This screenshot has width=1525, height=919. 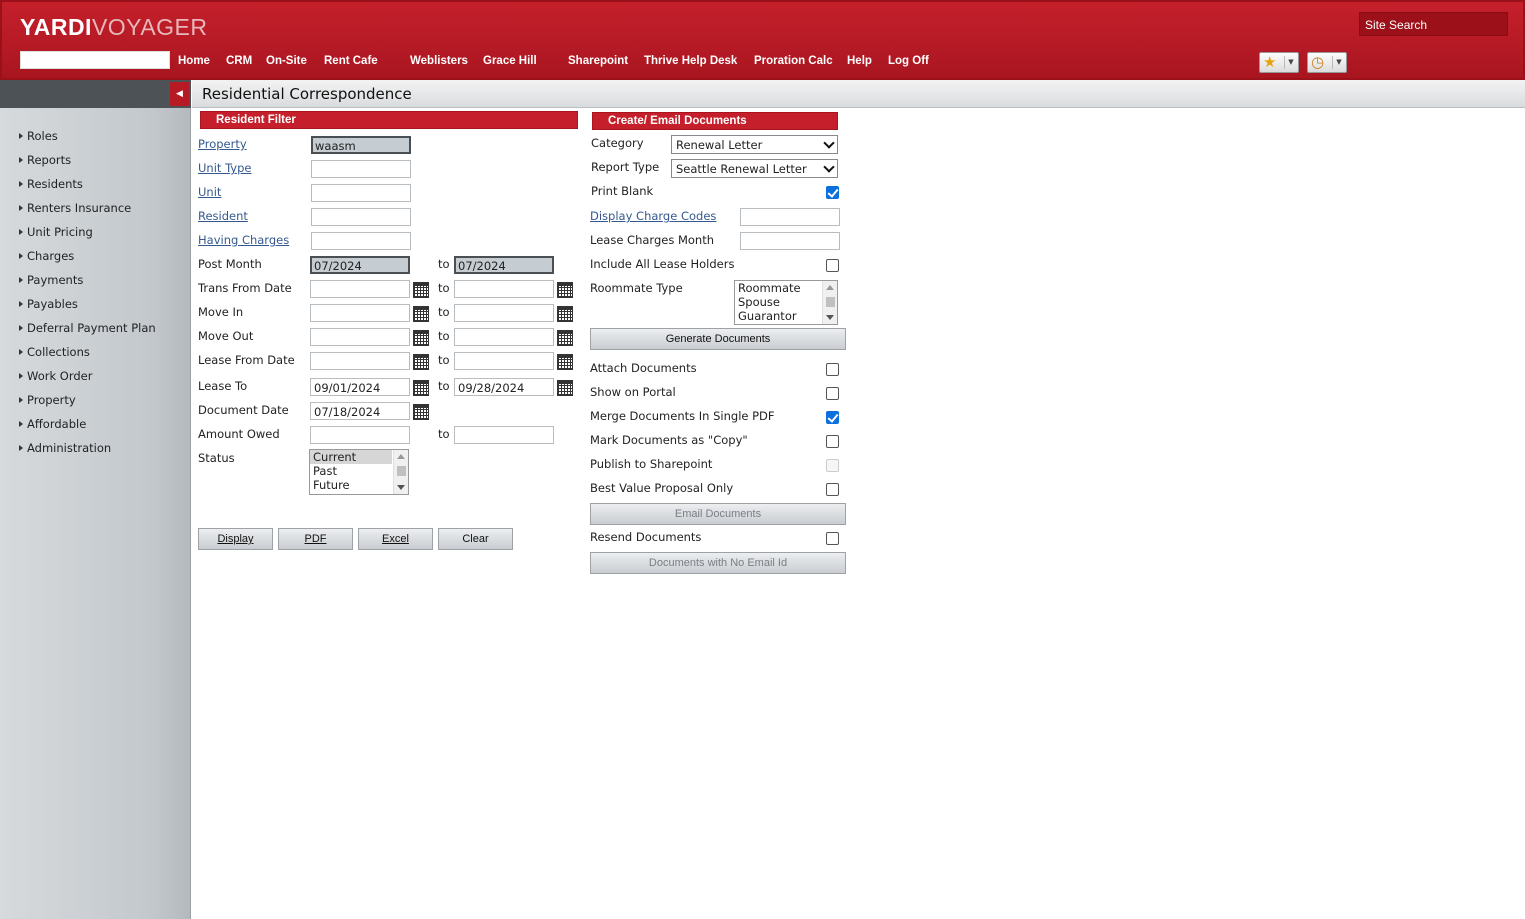 What do you see at coordinates (361, 217) in the screenshot?
I see `resident-input` at bounding box center [361, 217].